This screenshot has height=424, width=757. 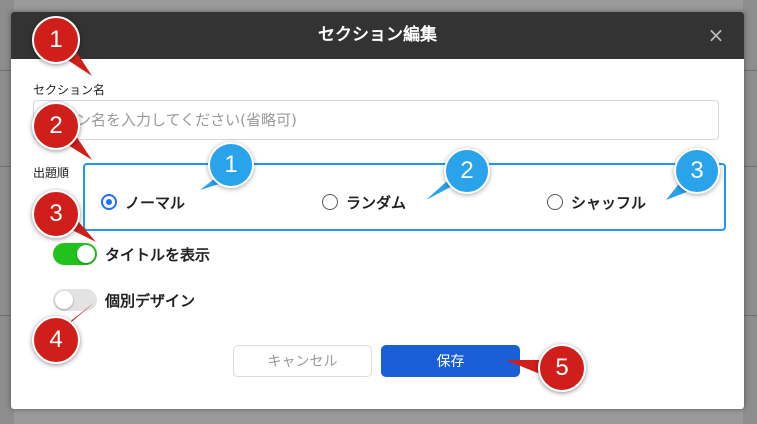 I want to click on callout-badge: 4, so click(x=56, y=340).